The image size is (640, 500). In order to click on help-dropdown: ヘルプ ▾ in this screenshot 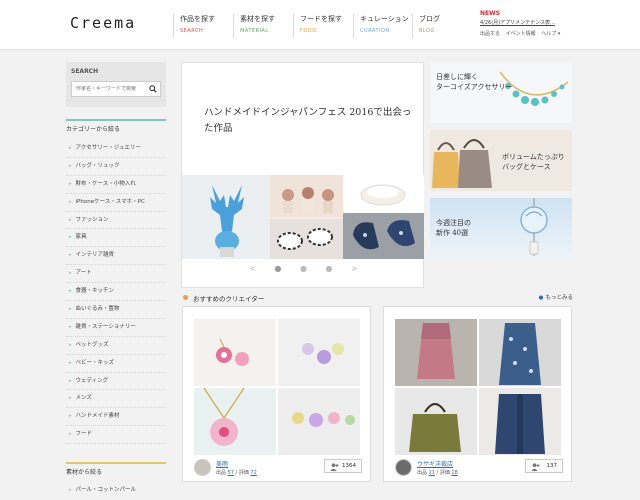, I will do `click(550, 34)`.